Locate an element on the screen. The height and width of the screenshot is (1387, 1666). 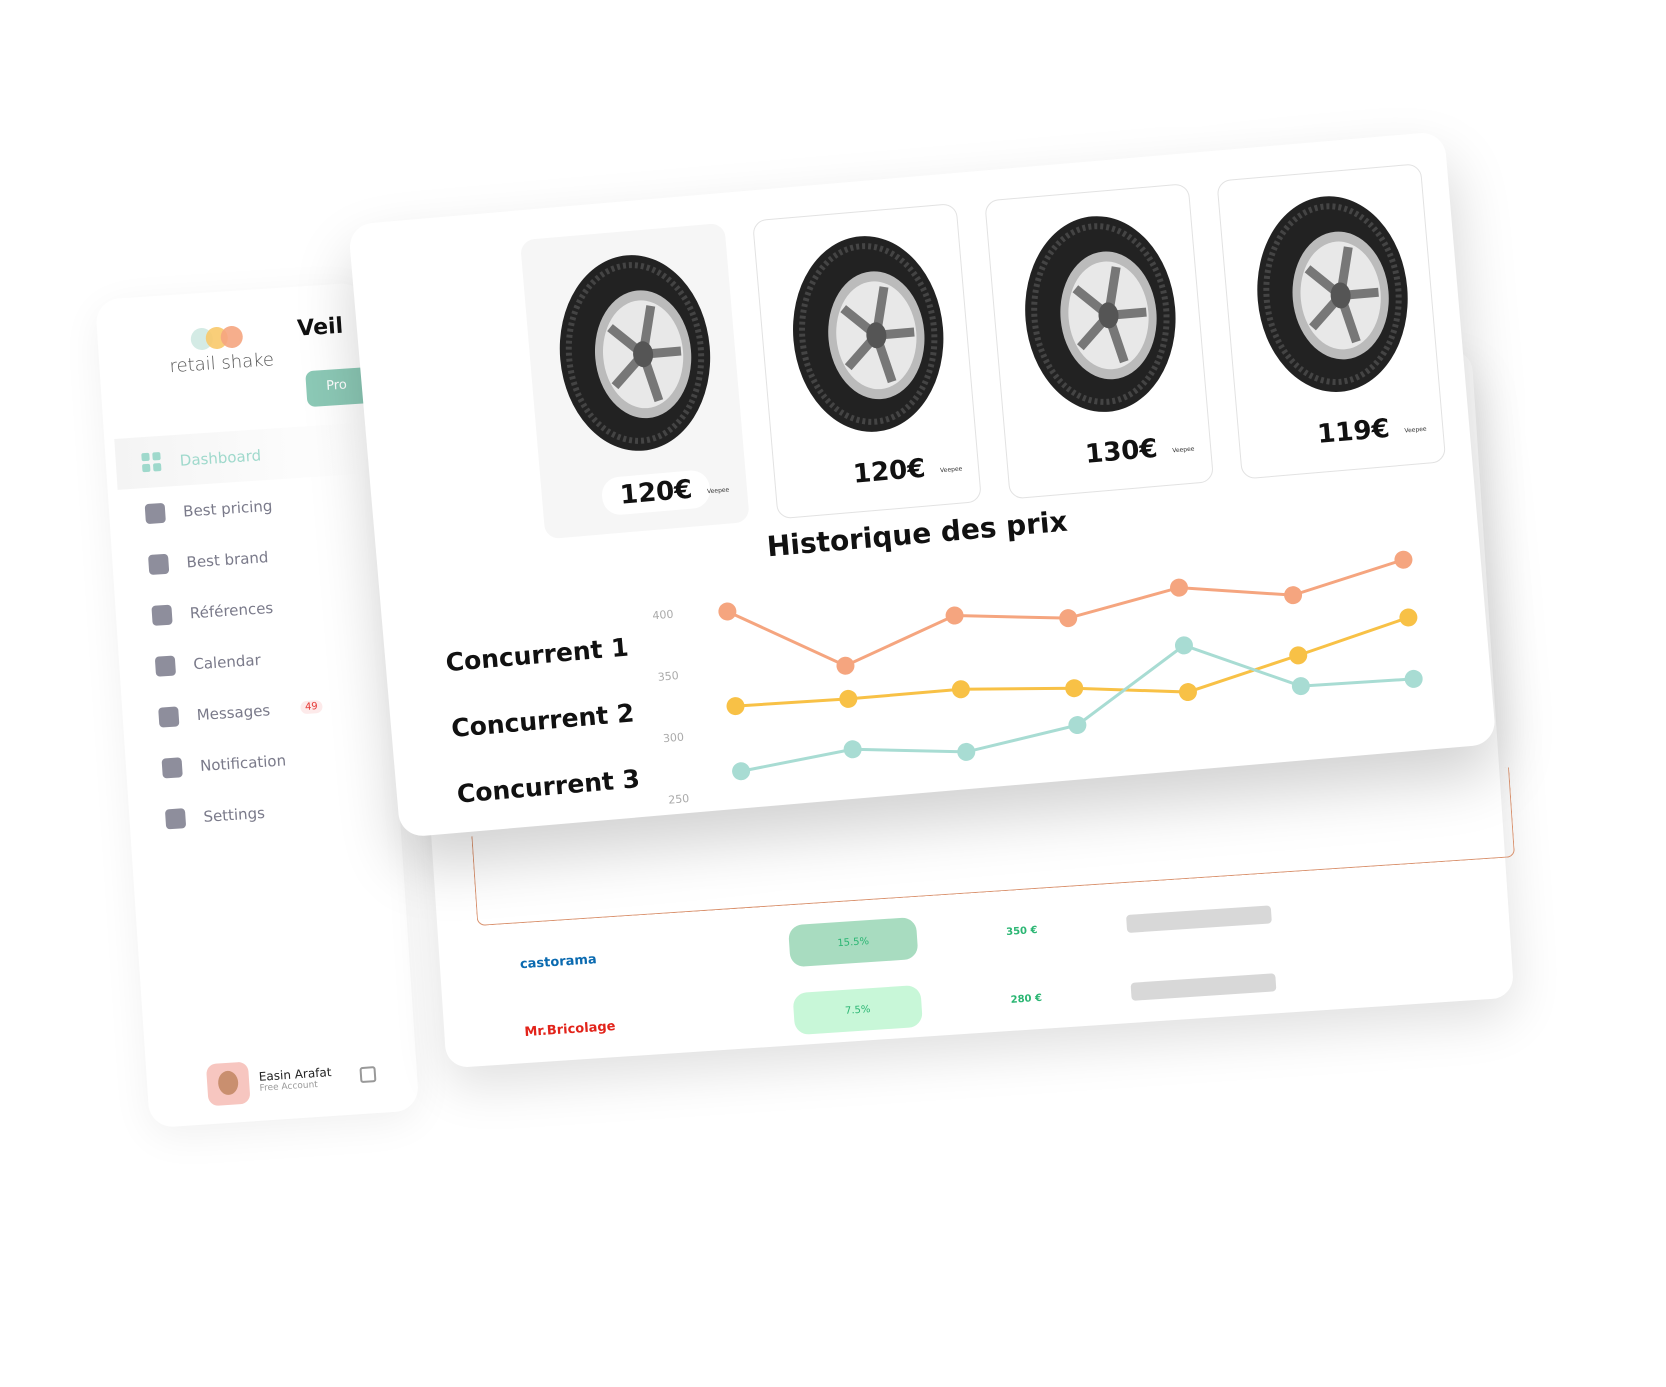
series-line is located at coordinates (1072, 662).